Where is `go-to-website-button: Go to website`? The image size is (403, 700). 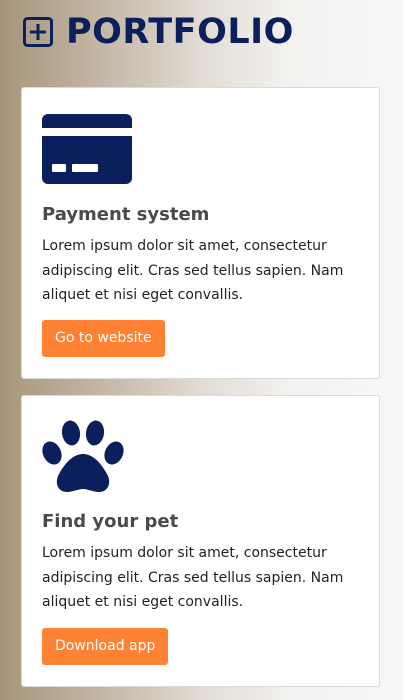
go-to-website-button: Go to website is located at coordinates (103, 338).